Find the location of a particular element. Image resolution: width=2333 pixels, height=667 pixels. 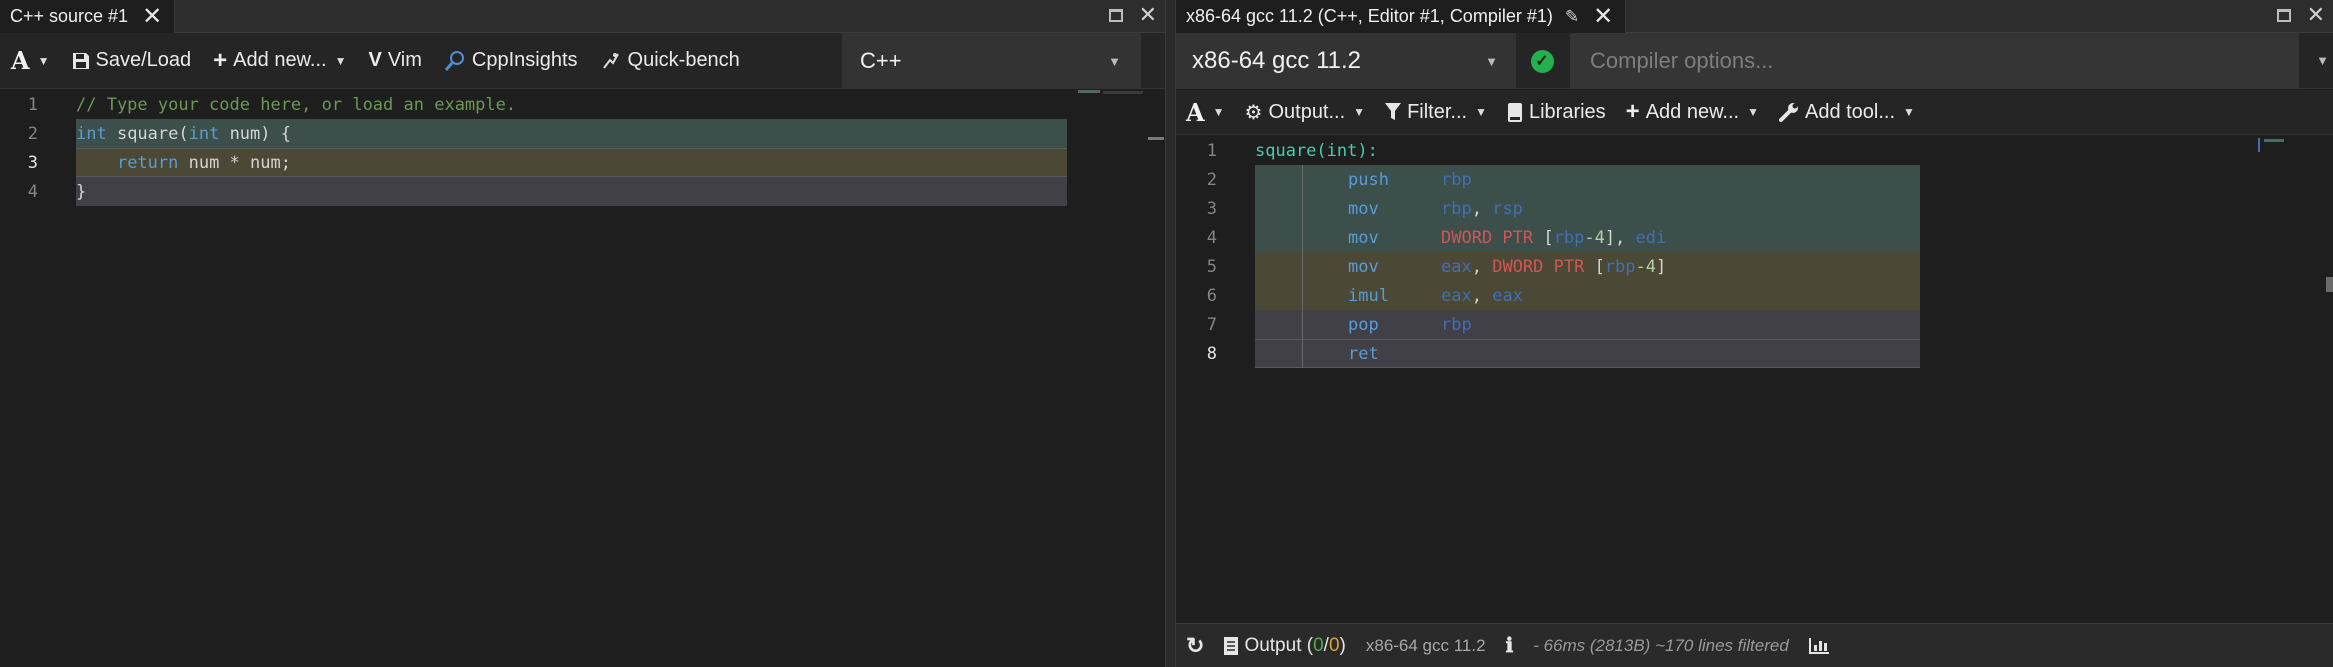

save-load-label: Save/Load is located at coordinates (143, 60).